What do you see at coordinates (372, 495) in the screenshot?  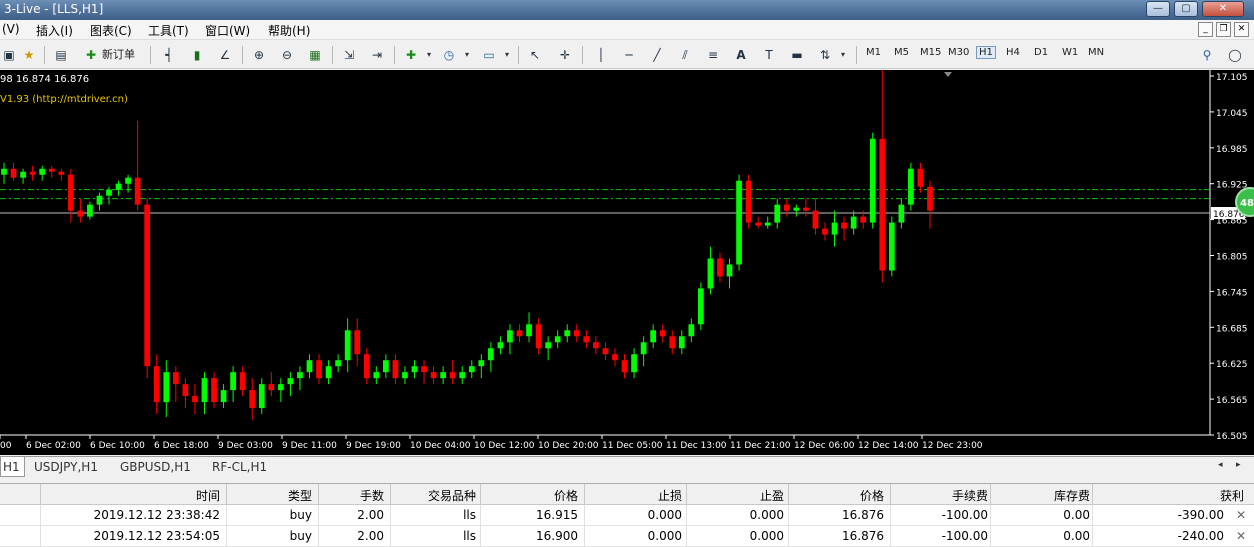 I see `col-volume: 手数` at bounding box center [372, 495].